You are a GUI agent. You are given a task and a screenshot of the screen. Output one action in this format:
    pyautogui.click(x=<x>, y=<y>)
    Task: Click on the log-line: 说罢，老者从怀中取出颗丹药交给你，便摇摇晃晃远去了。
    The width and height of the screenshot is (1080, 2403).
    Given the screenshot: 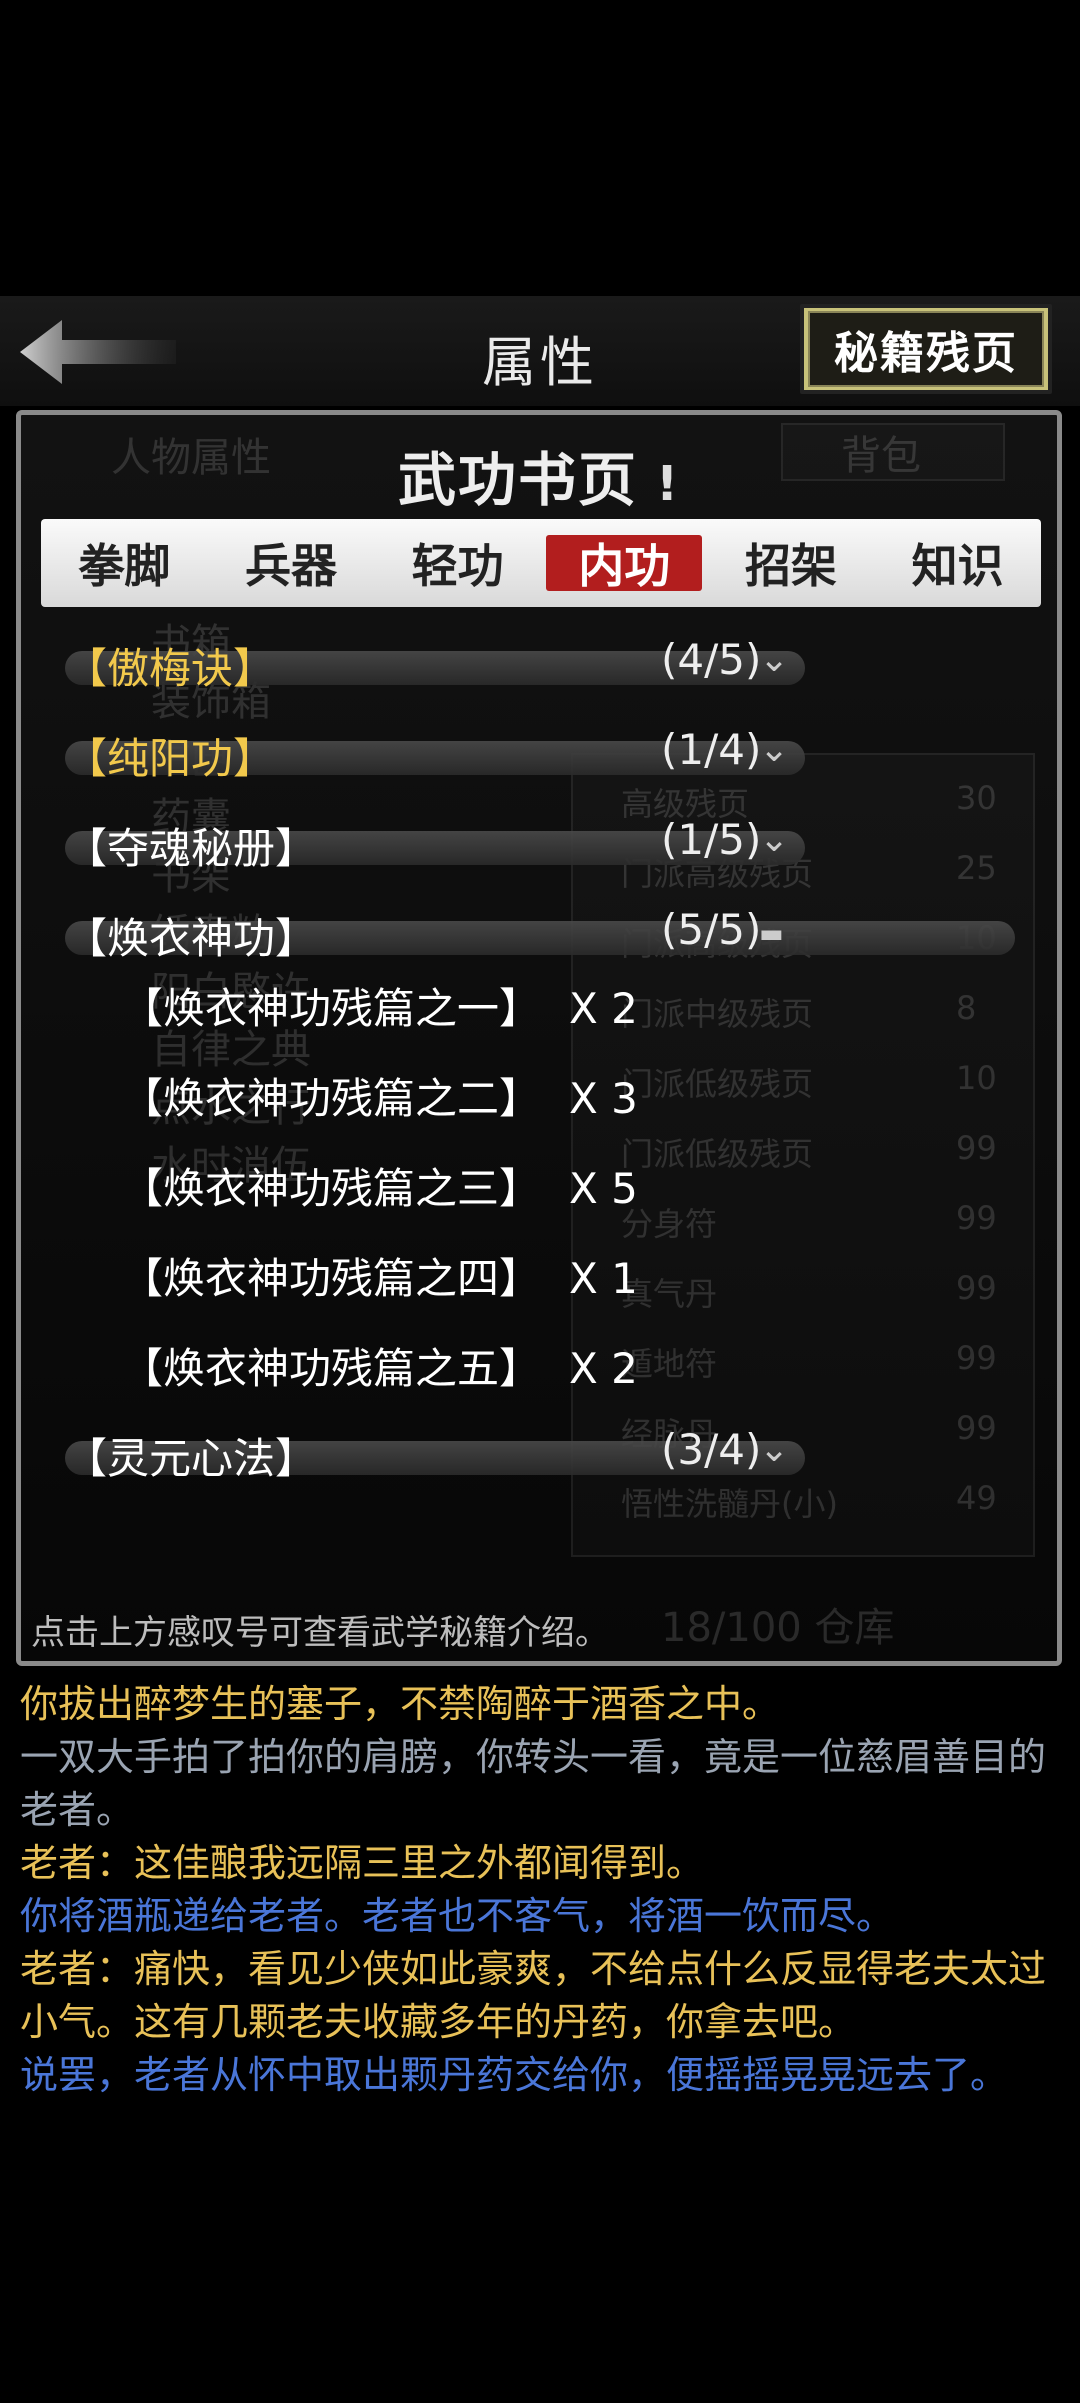 What is the action you would take?
    pyautogui.click(x=514, y=2075)
    